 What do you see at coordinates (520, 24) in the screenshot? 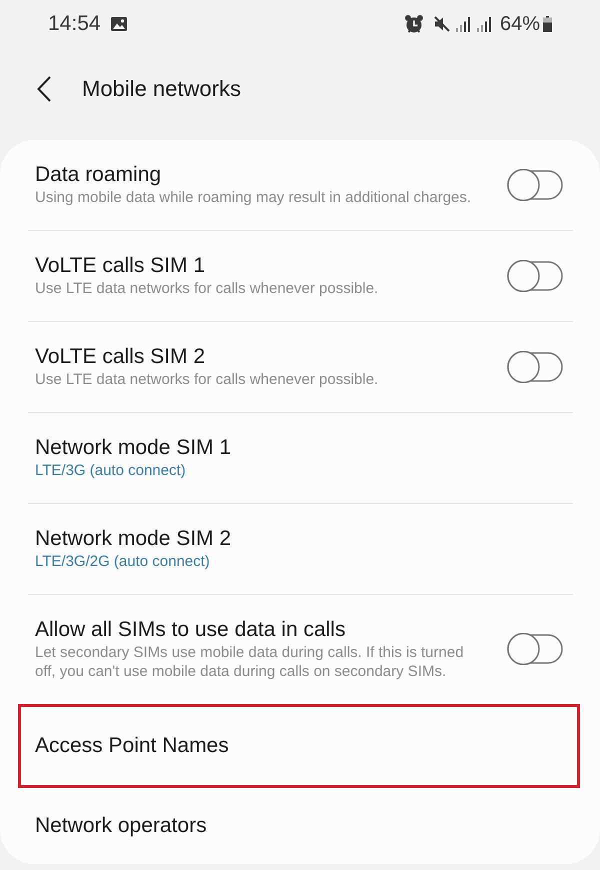
I see `battery-percentage: 64%` at bounding box center [520, 24].